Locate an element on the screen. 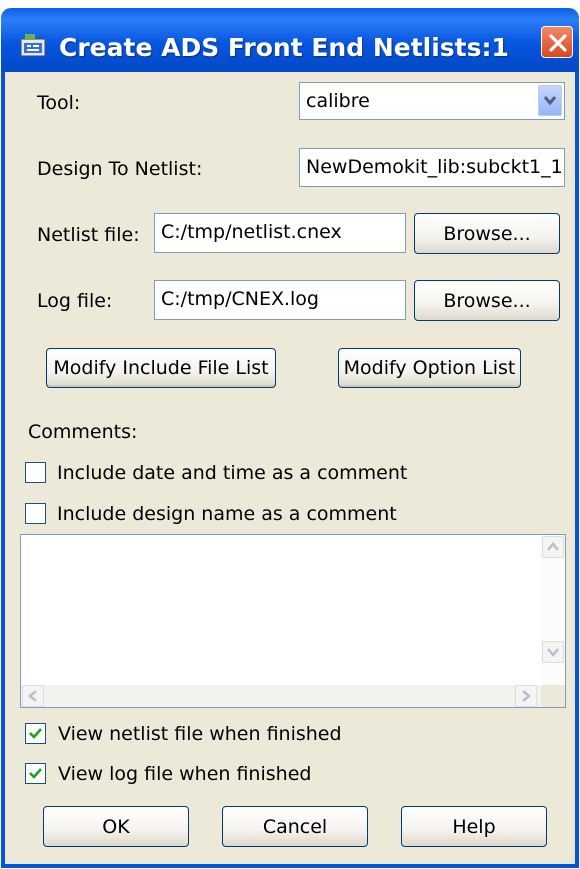 Image resolution: width=580 pixels, height=869 pixels. modify-include-file-list-button: Modify Include File List is located at coordinates (161, 368).